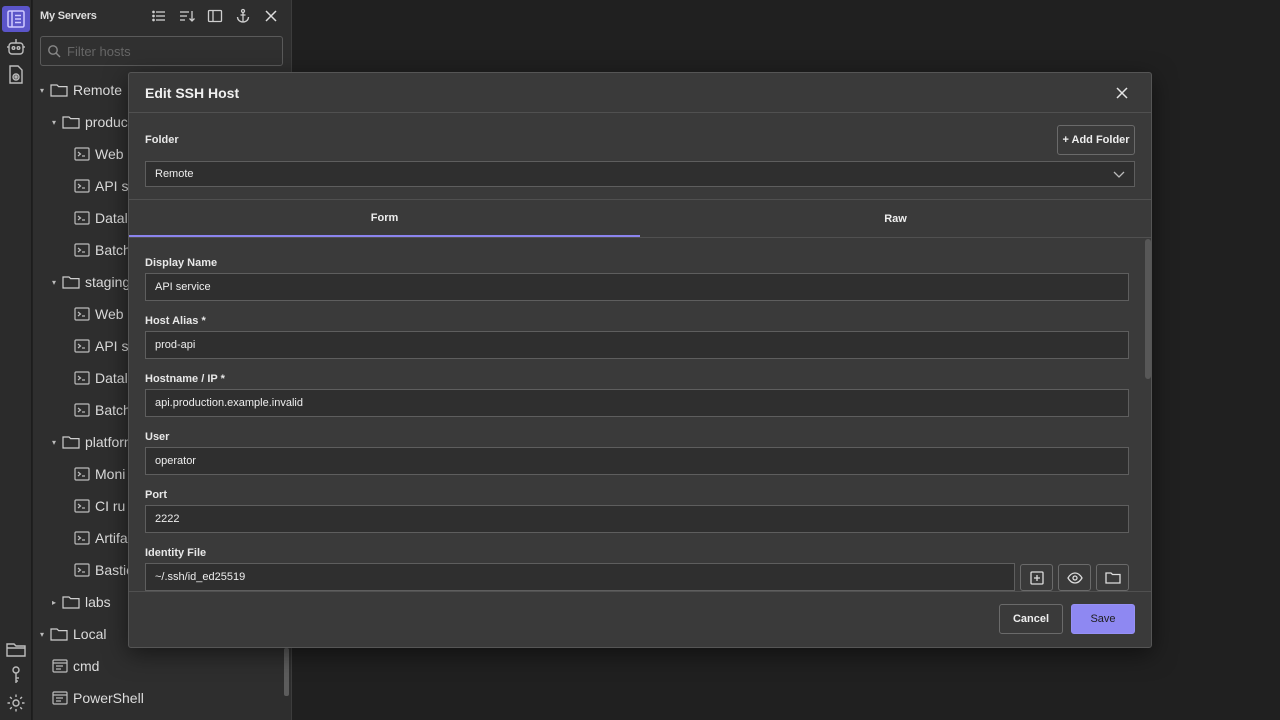  I want to click on tree-item-label: Local, so click(90, 634).